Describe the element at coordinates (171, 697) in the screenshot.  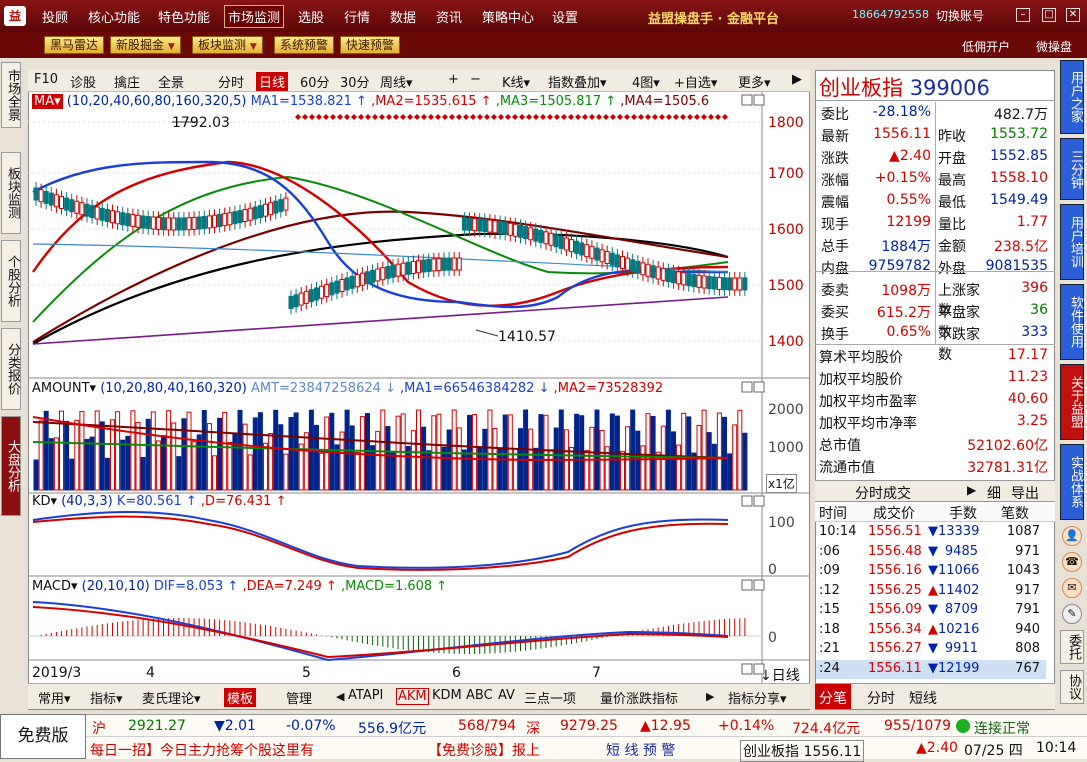
I see `tab-mai-theory: 麦氏理论▾` at that location.